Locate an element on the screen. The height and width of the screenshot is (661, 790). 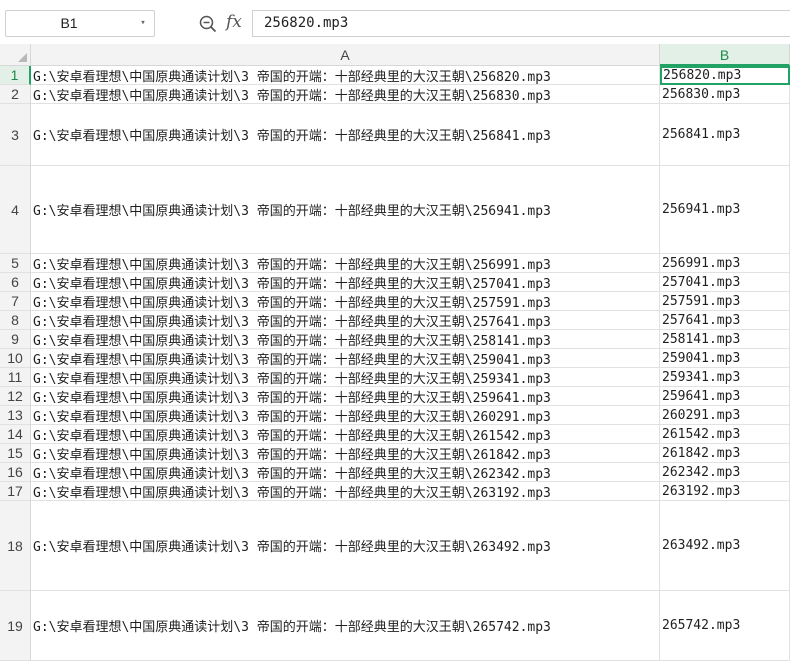
row-header: 9 is located at coordinates (15, 339).